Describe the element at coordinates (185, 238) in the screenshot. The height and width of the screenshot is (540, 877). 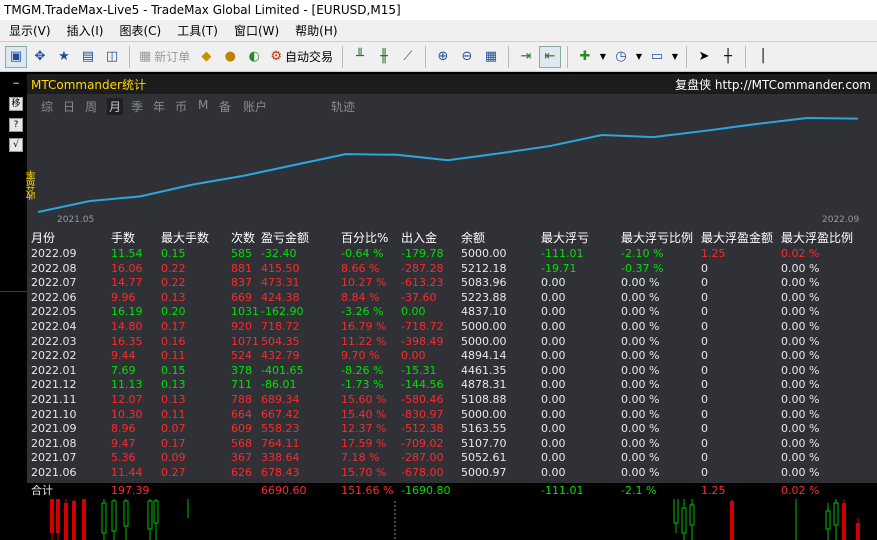
I see `column-header: 最大手数` at that location.